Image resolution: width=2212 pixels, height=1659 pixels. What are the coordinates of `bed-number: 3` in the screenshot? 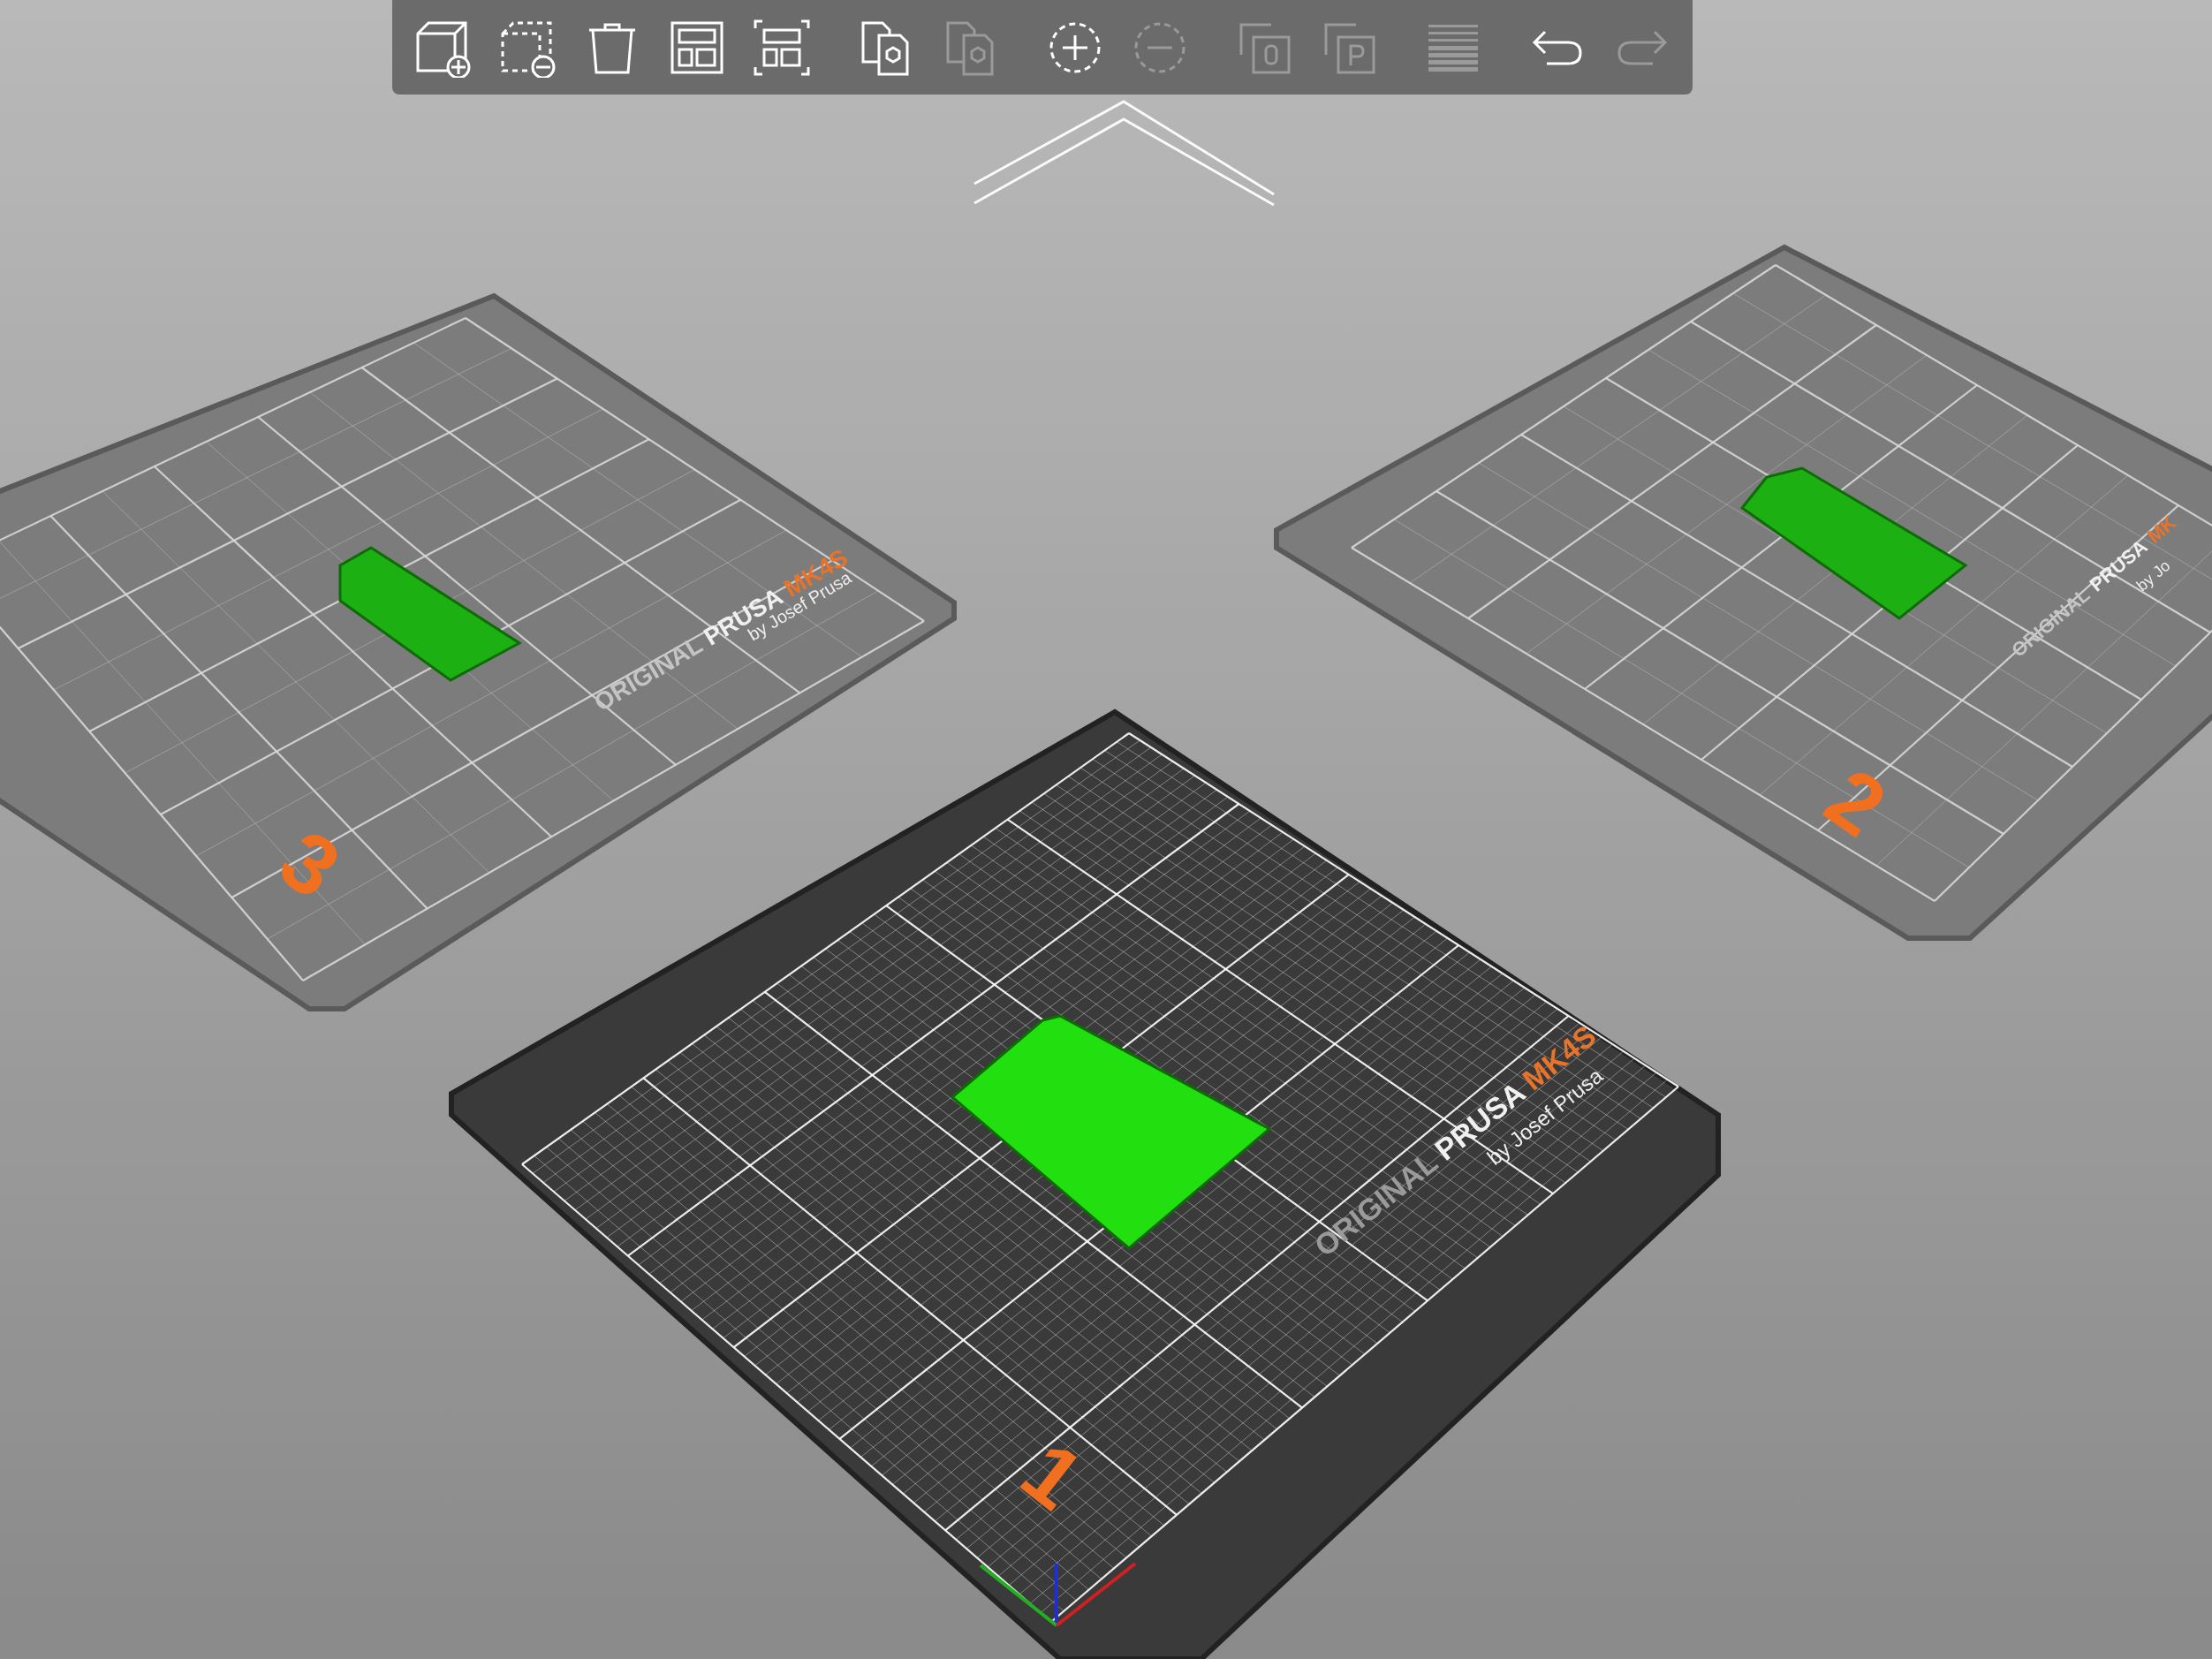 It's located at (310, 863).